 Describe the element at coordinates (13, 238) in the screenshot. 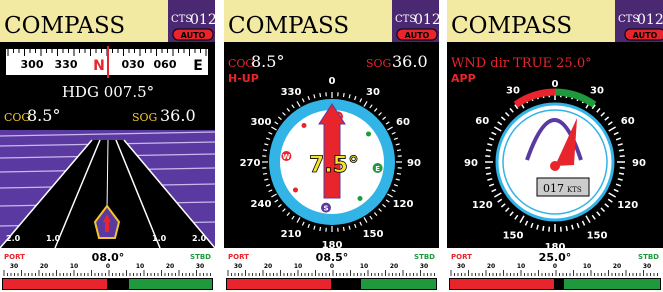

I see `road-label-left2: 2.0` at that location.